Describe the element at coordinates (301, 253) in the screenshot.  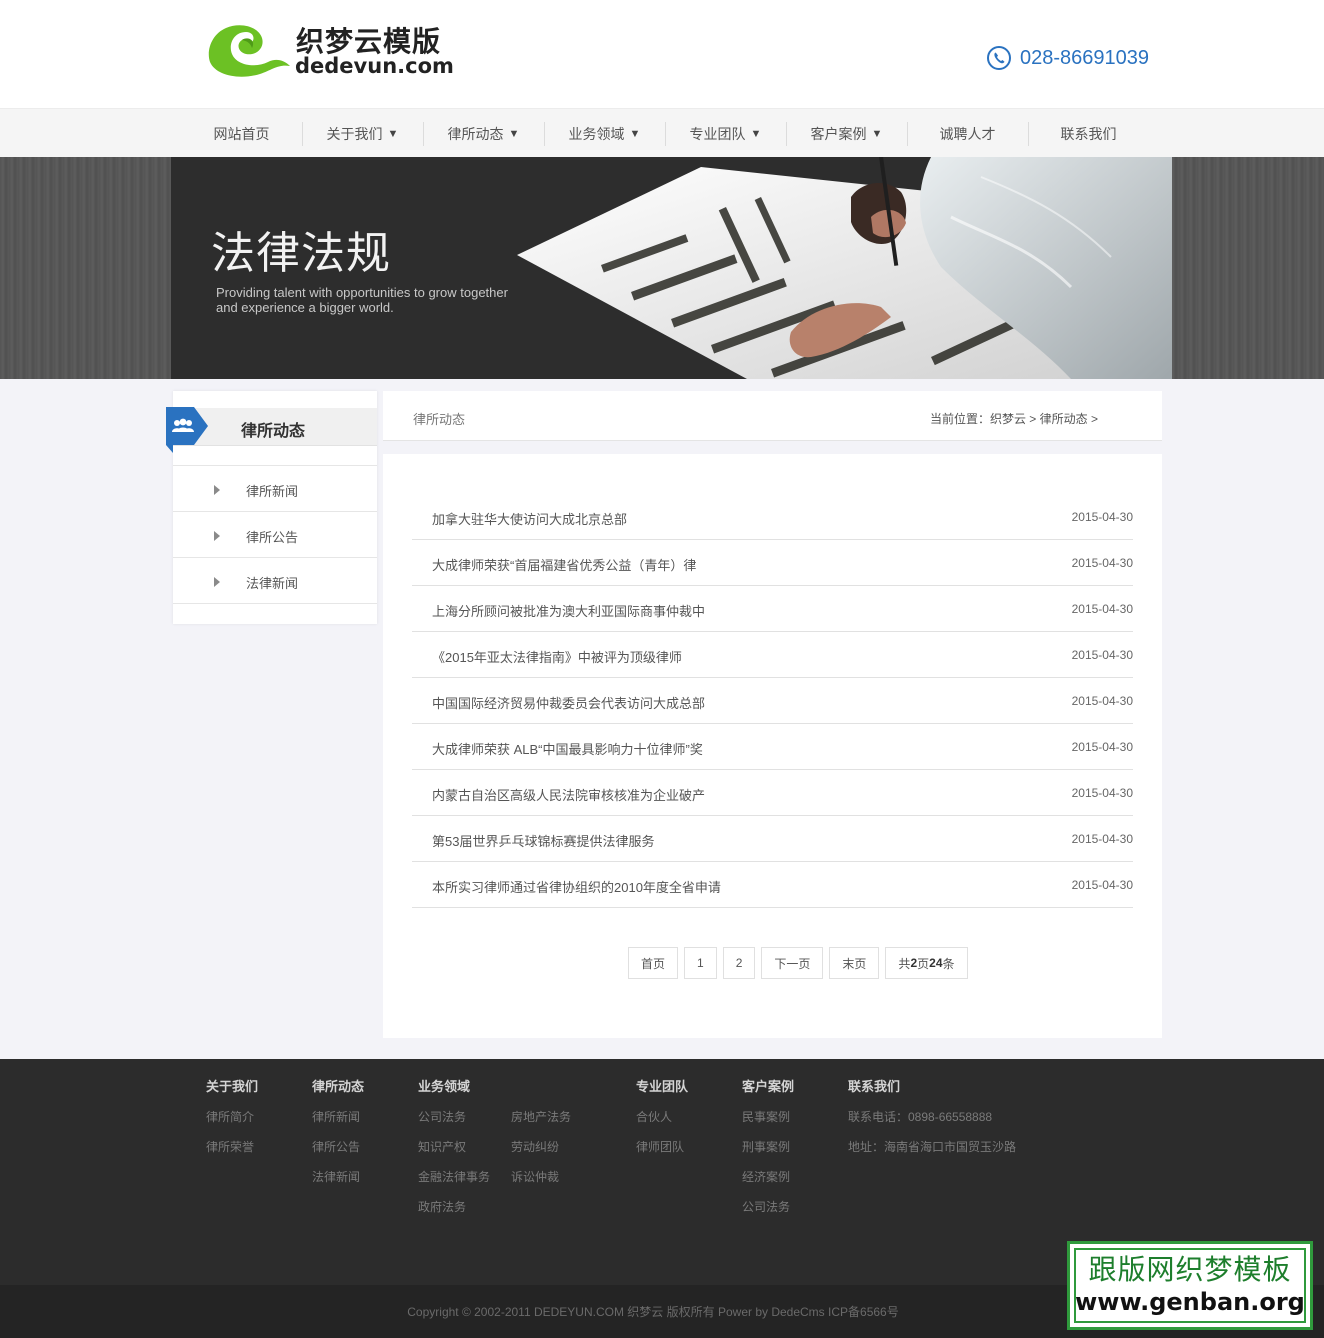
I see `banner-title: 法律法规` at that location.